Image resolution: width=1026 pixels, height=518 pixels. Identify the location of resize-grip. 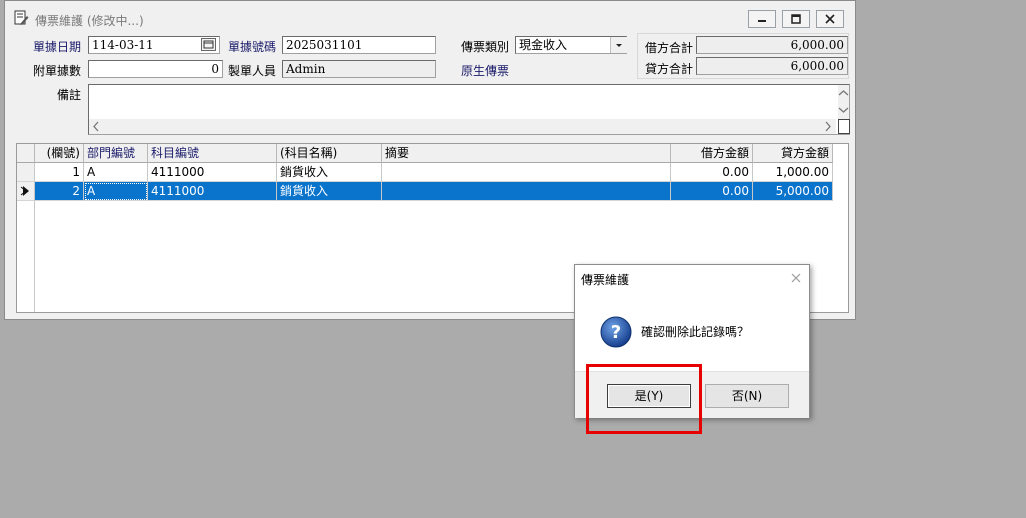
(844, 126).